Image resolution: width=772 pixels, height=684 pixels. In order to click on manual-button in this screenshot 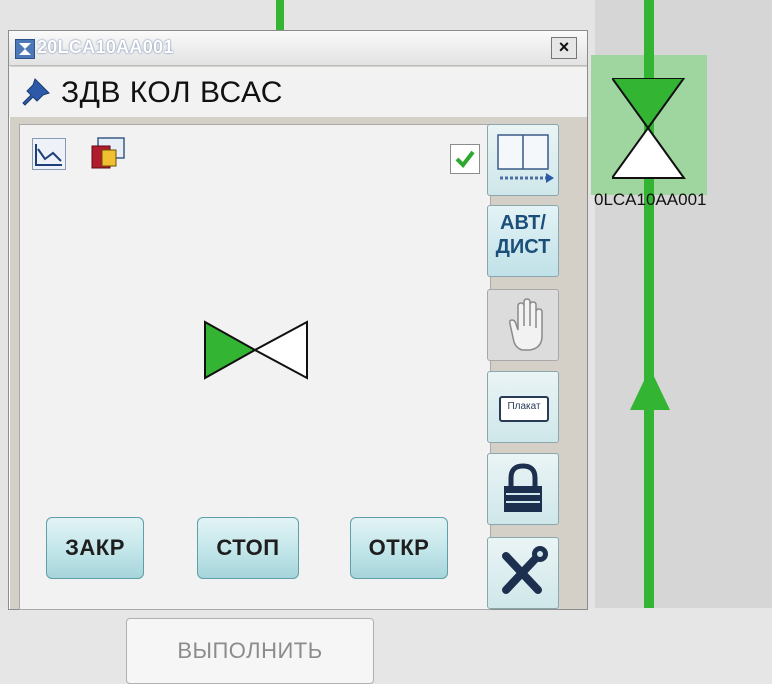, I will do `click(523, 325)`.